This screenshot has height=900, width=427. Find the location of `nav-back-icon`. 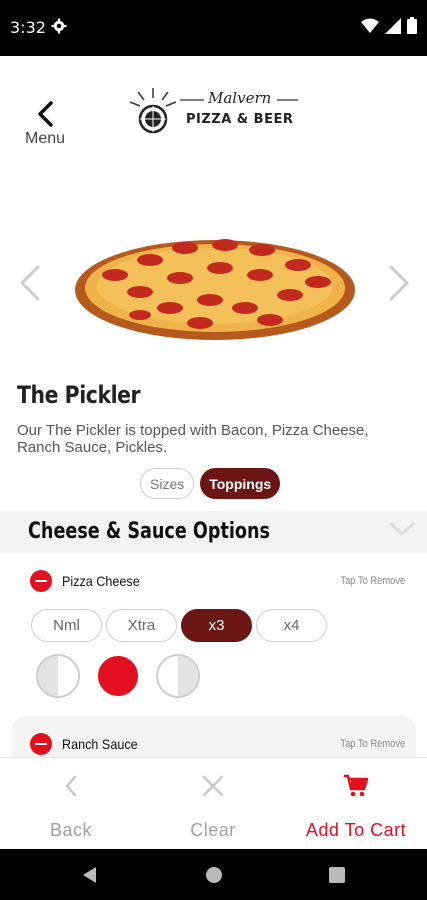

nav-back-icon is located at coordinates (89, 875).